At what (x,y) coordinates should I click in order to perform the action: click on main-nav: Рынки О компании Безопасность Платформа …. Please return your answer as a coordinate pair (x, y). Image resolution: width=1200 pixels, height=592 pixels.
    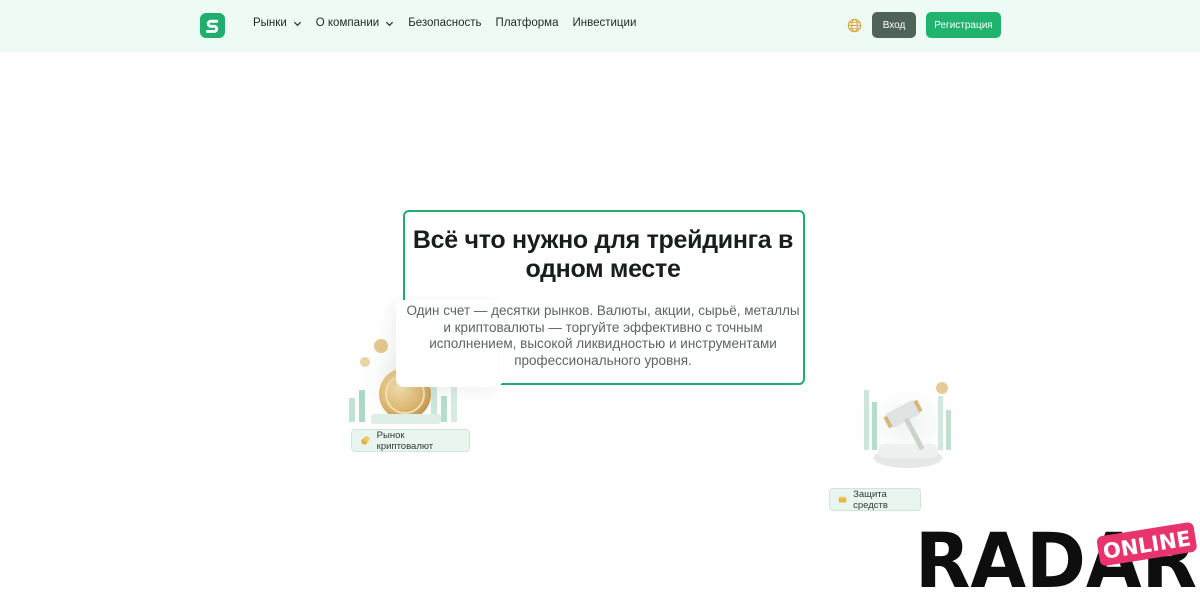
    Looking at the image, I should click on (444, 23).